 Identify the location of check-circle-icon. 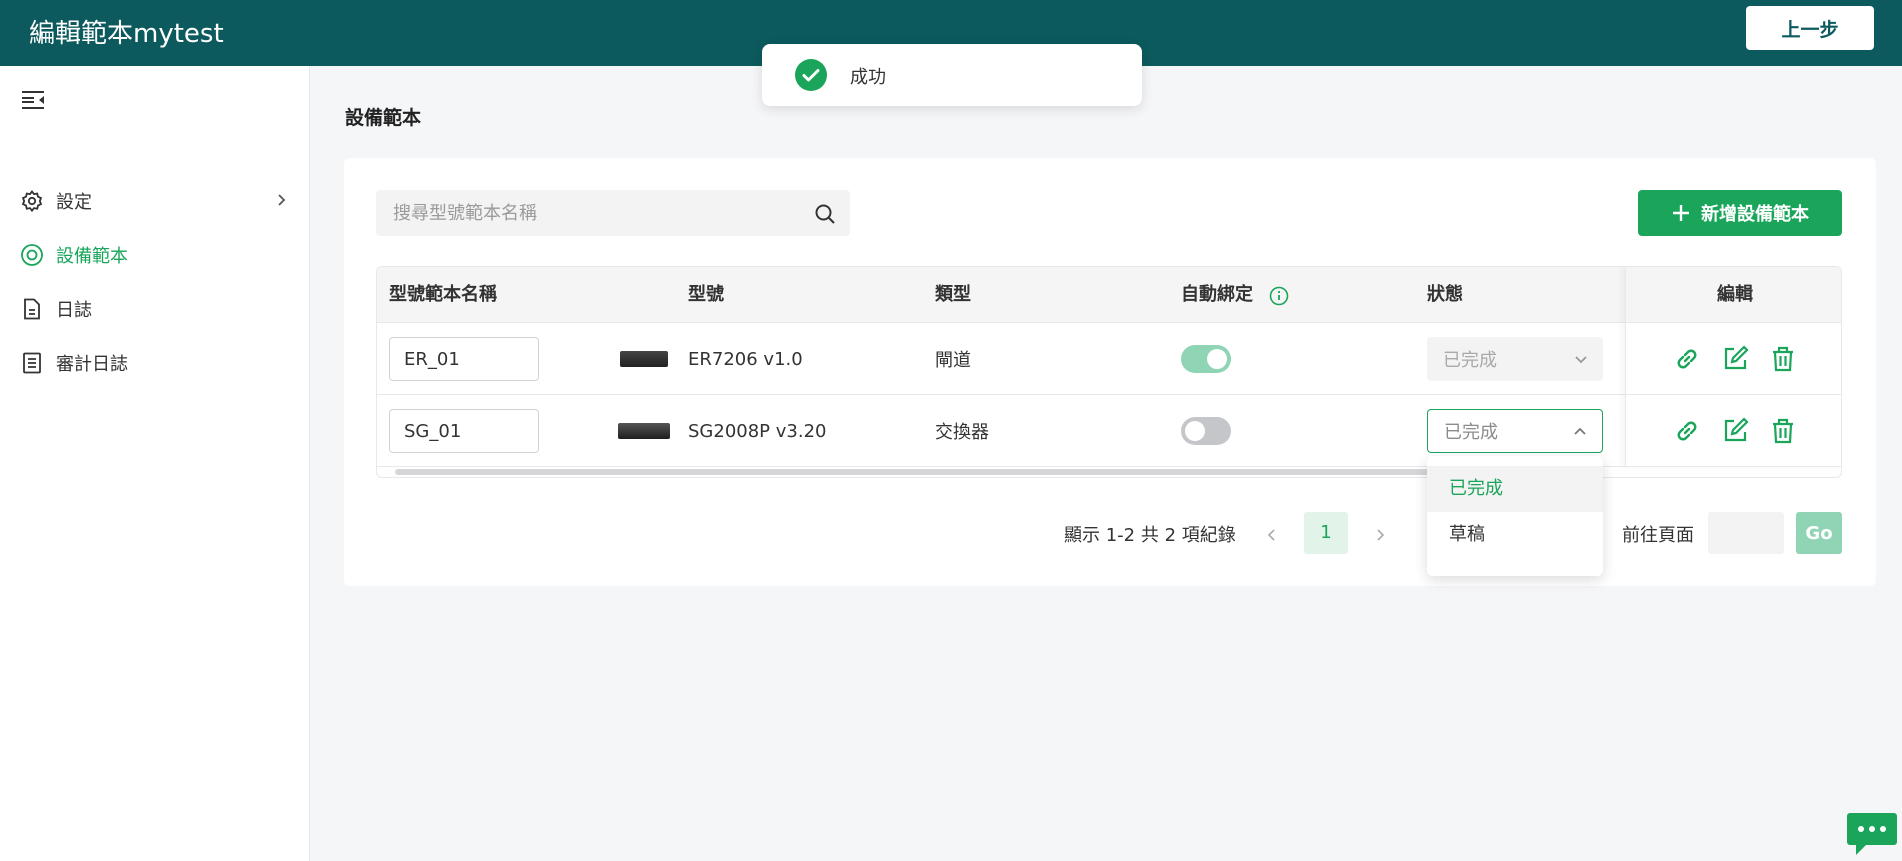
(811, 75).